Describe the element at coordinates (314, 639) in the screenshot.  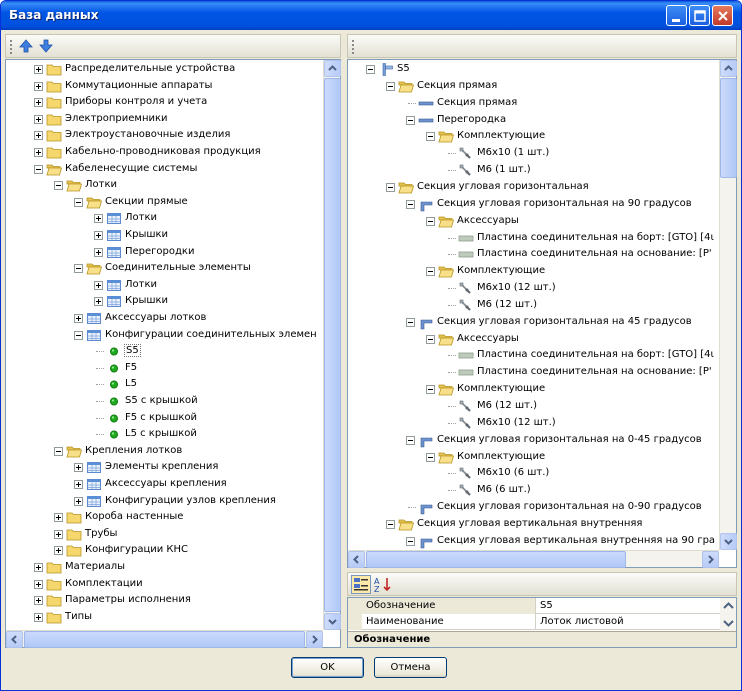
I see `scroll-right-button` at that location.